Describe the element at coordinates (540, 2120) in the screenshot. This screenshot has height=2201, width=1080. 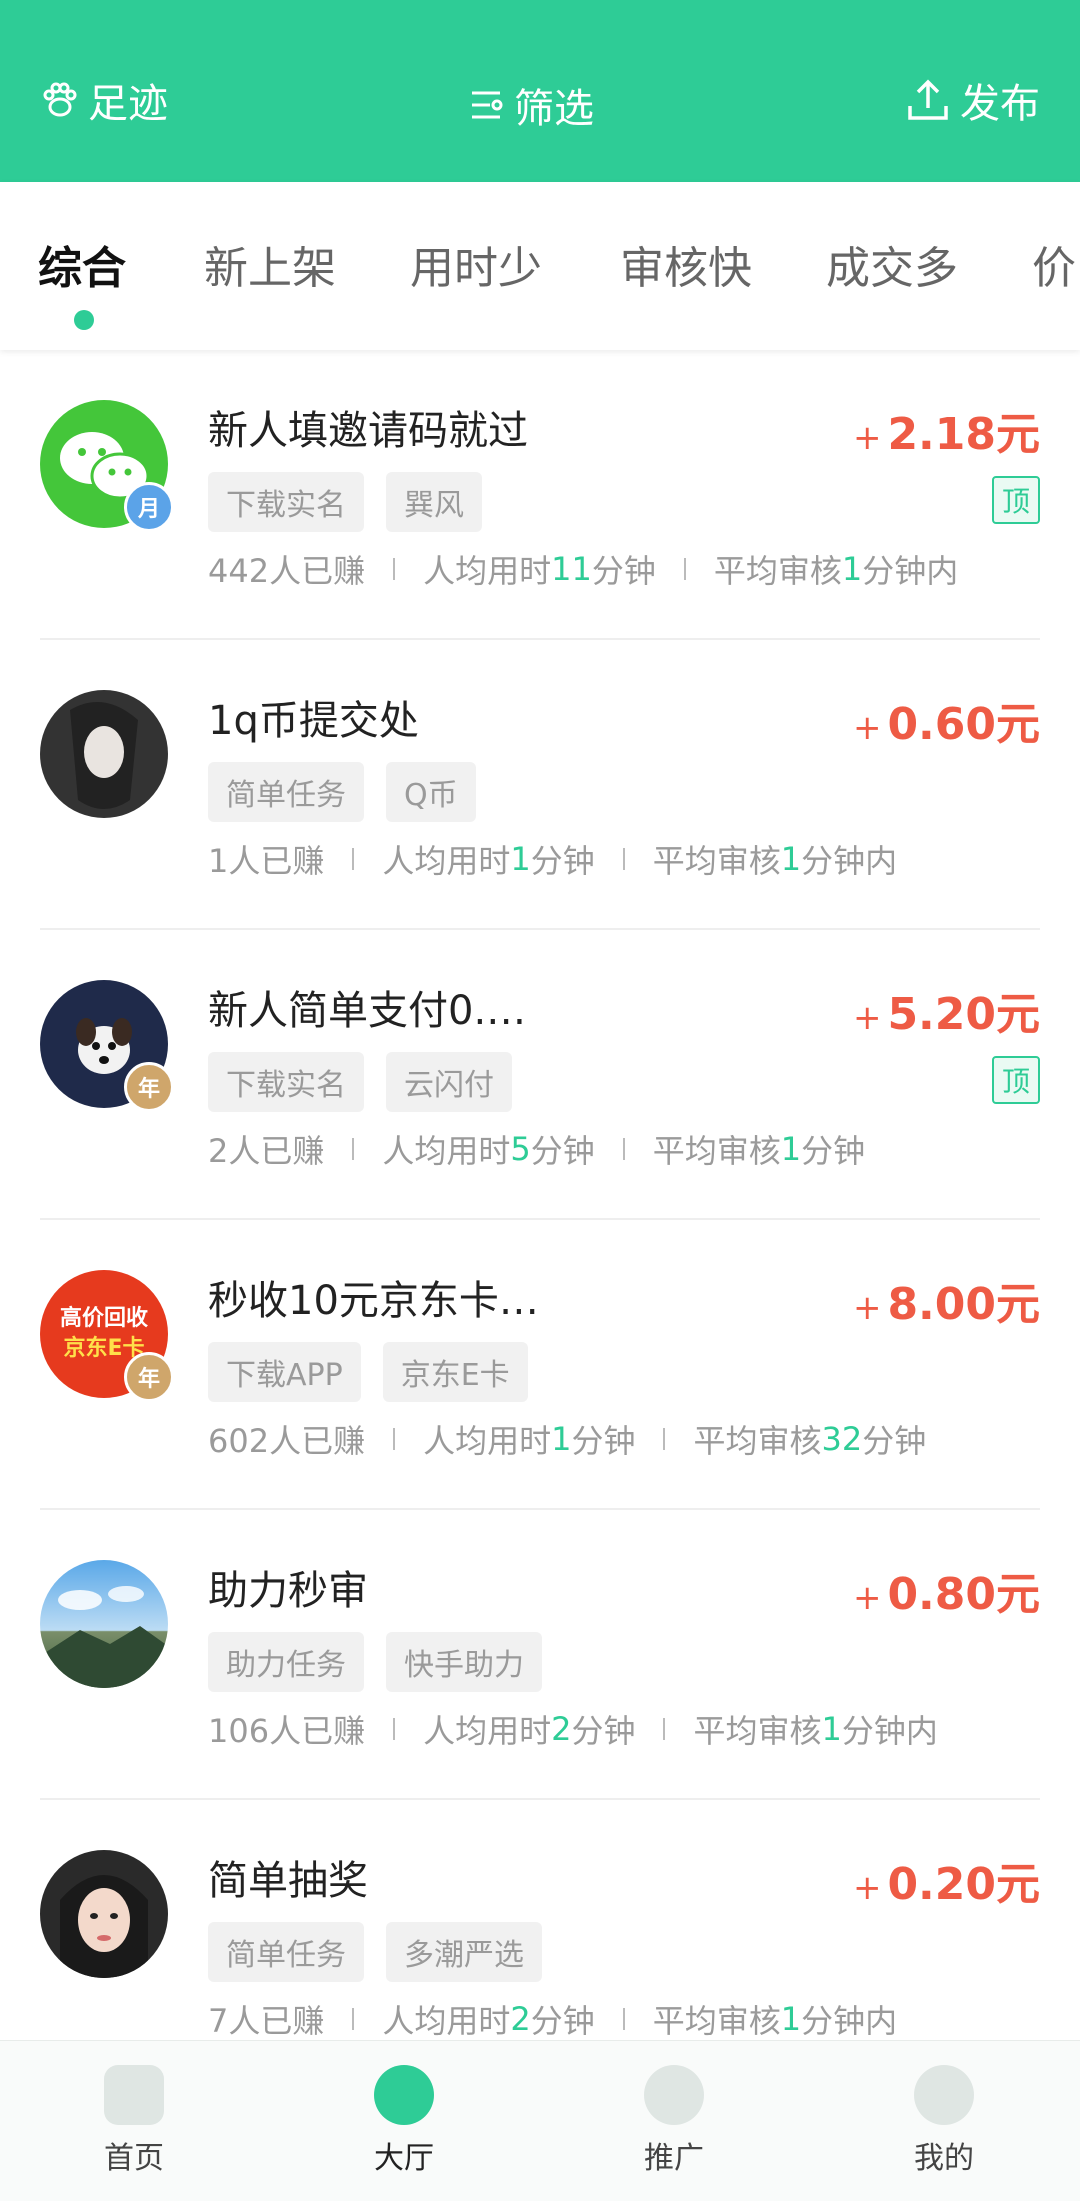
I see `bottom-nav: 首页 大厅 推广 我的` at that location.